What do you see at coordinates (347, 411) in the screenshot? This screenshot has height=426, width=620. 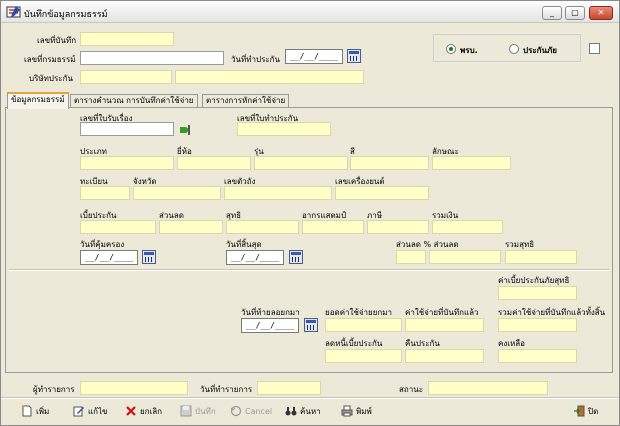 I see `printer-icon` at bounding box center [347, 411].